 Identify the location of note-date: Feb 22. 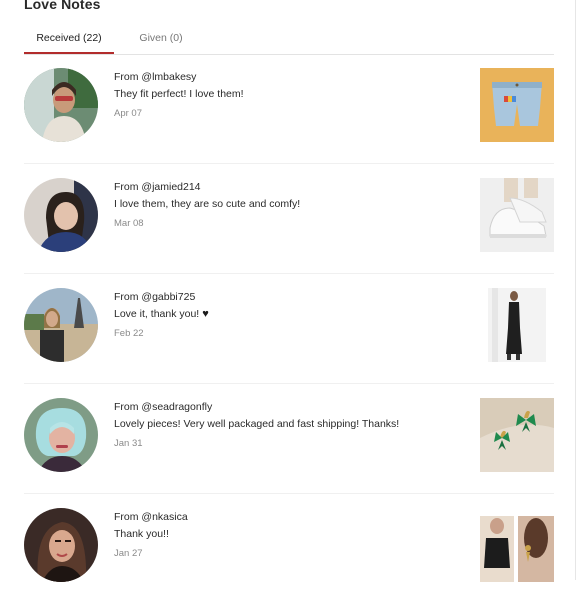
(129, 333).